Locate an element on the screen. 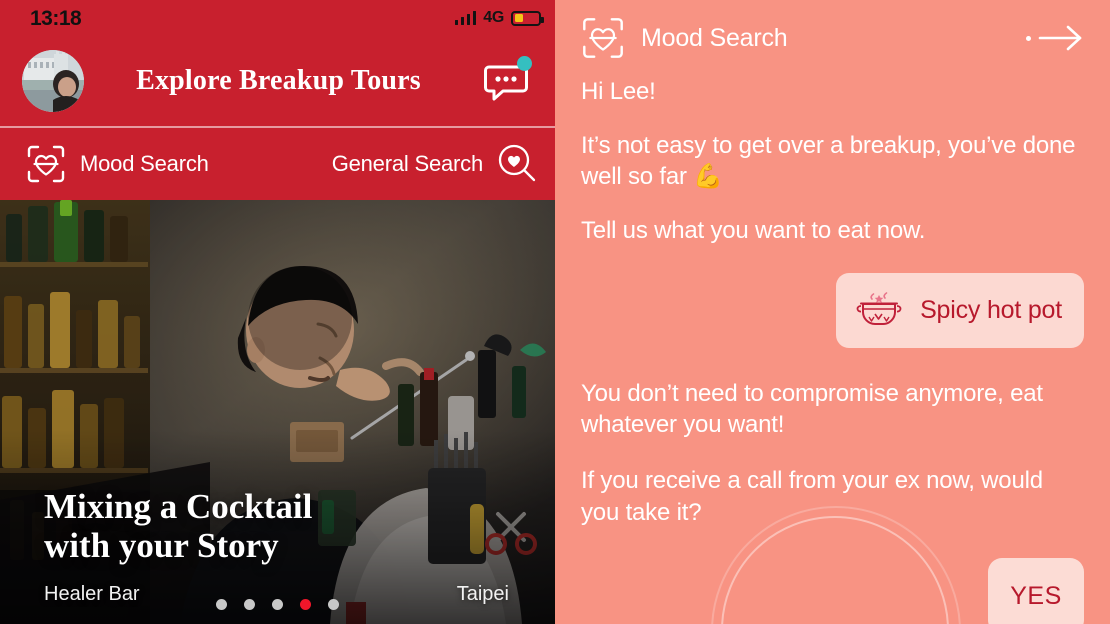 Image resolution: width=1110 pixels, height=624 pixels. heart-magnifier-icon is located at coordinates (517, 164).